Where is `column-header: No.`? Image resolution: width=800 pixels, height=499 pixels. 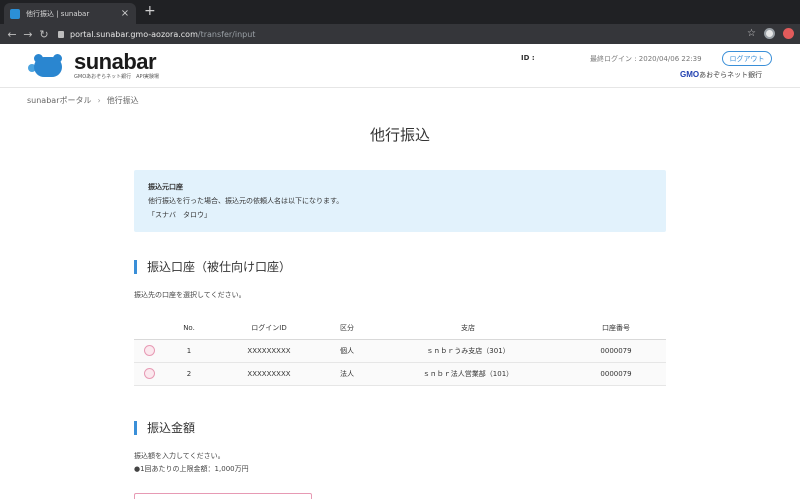
column-header: No. is located at coordinates (189, 328).